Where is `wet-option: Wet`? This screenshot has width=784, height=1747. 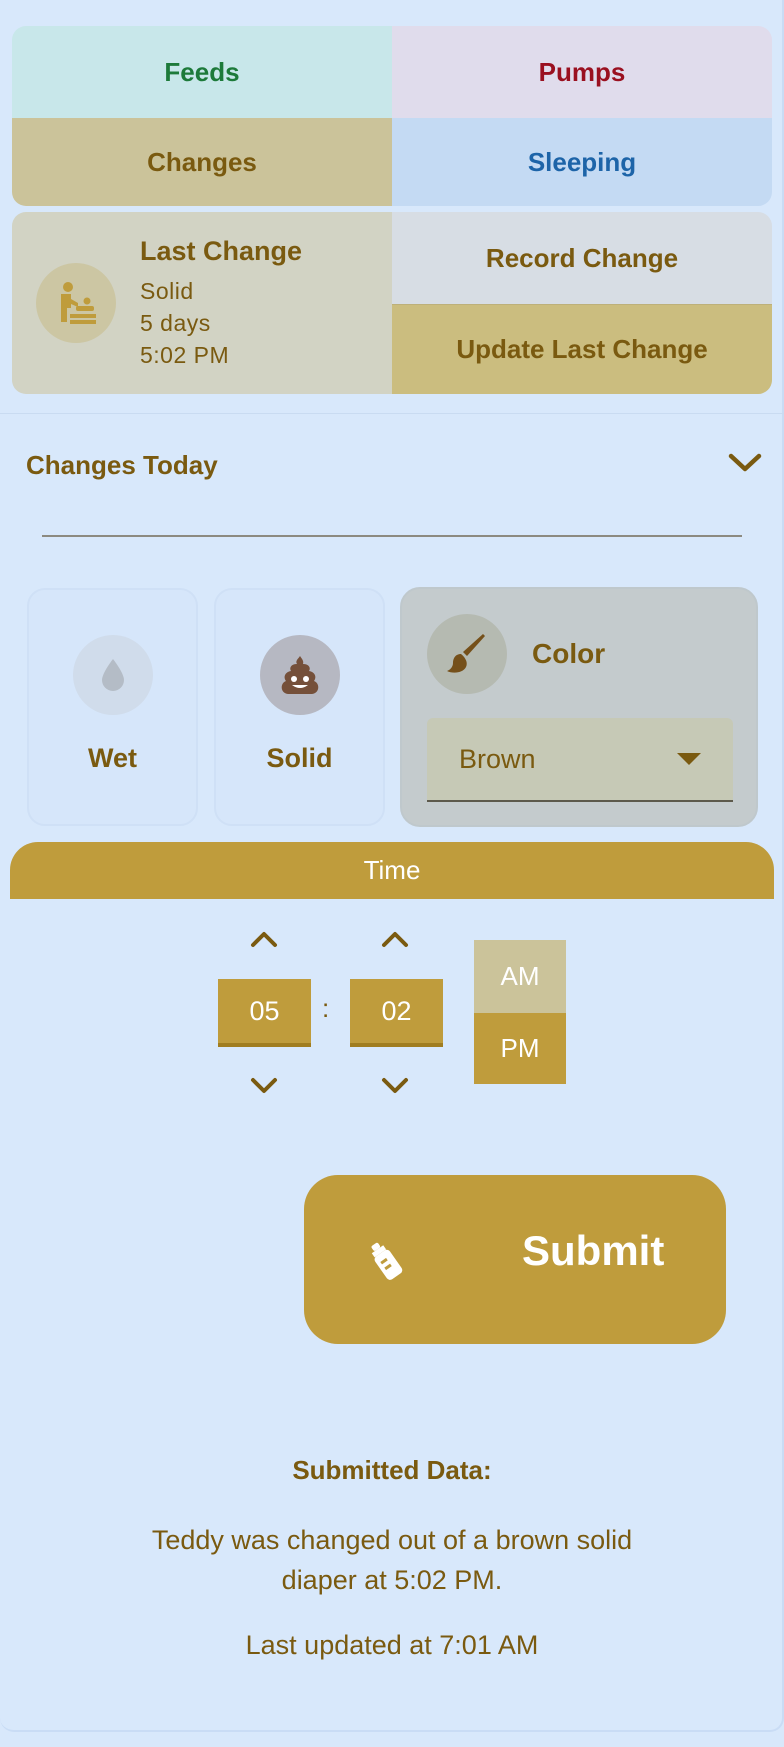 wet-option: Wet is located at coordinates (112, 707).